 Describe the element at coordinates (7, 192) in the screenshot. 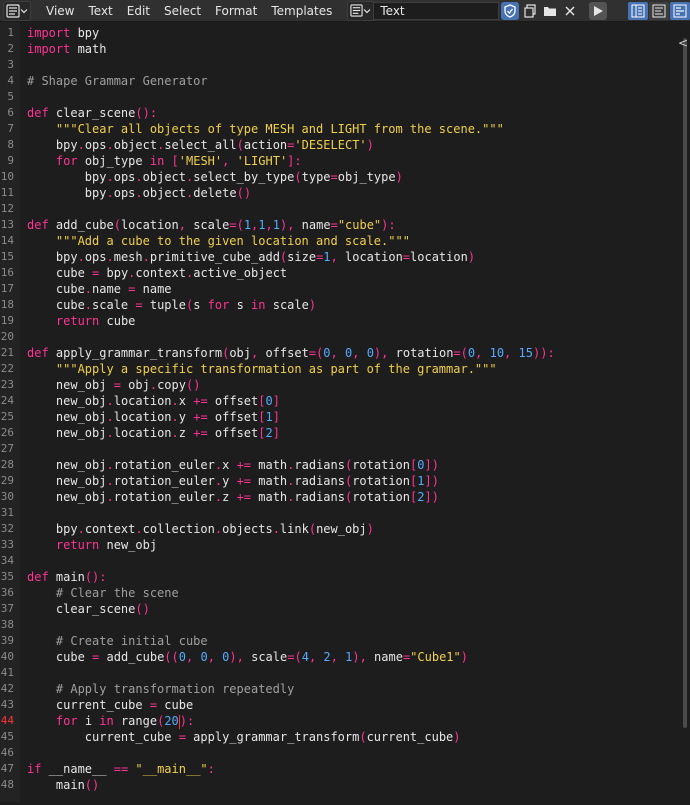

I see `line-number: 11` at that location.